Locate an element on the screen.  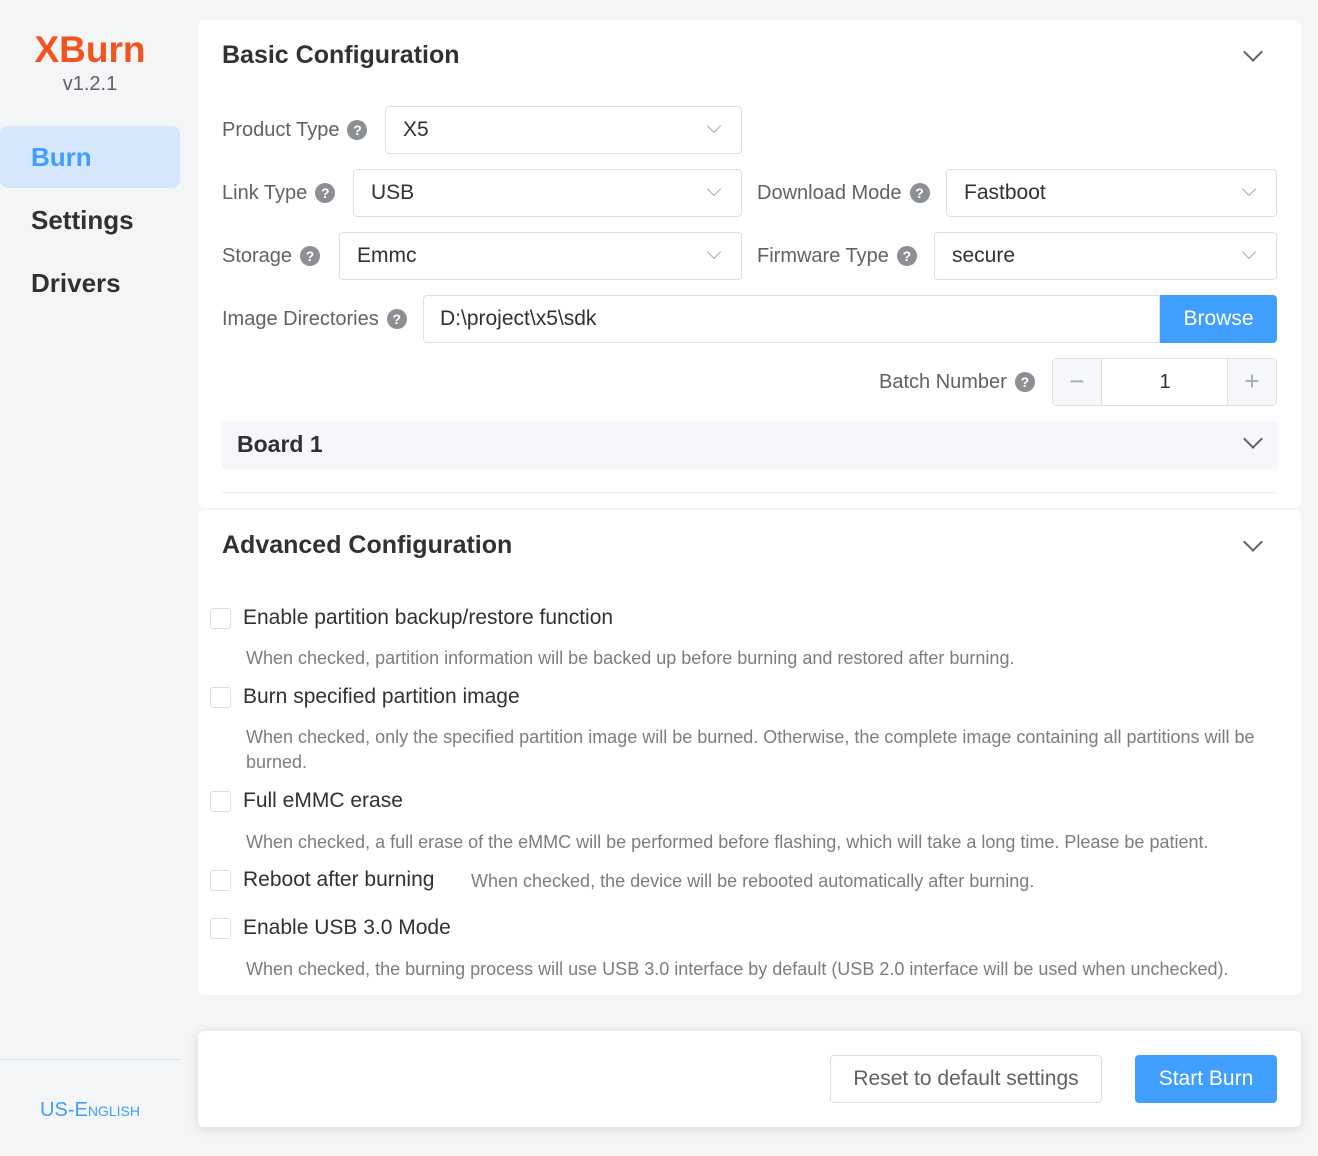
partition-backup-label: Enable partition backup/restore function is located at coordinates (428, 617).